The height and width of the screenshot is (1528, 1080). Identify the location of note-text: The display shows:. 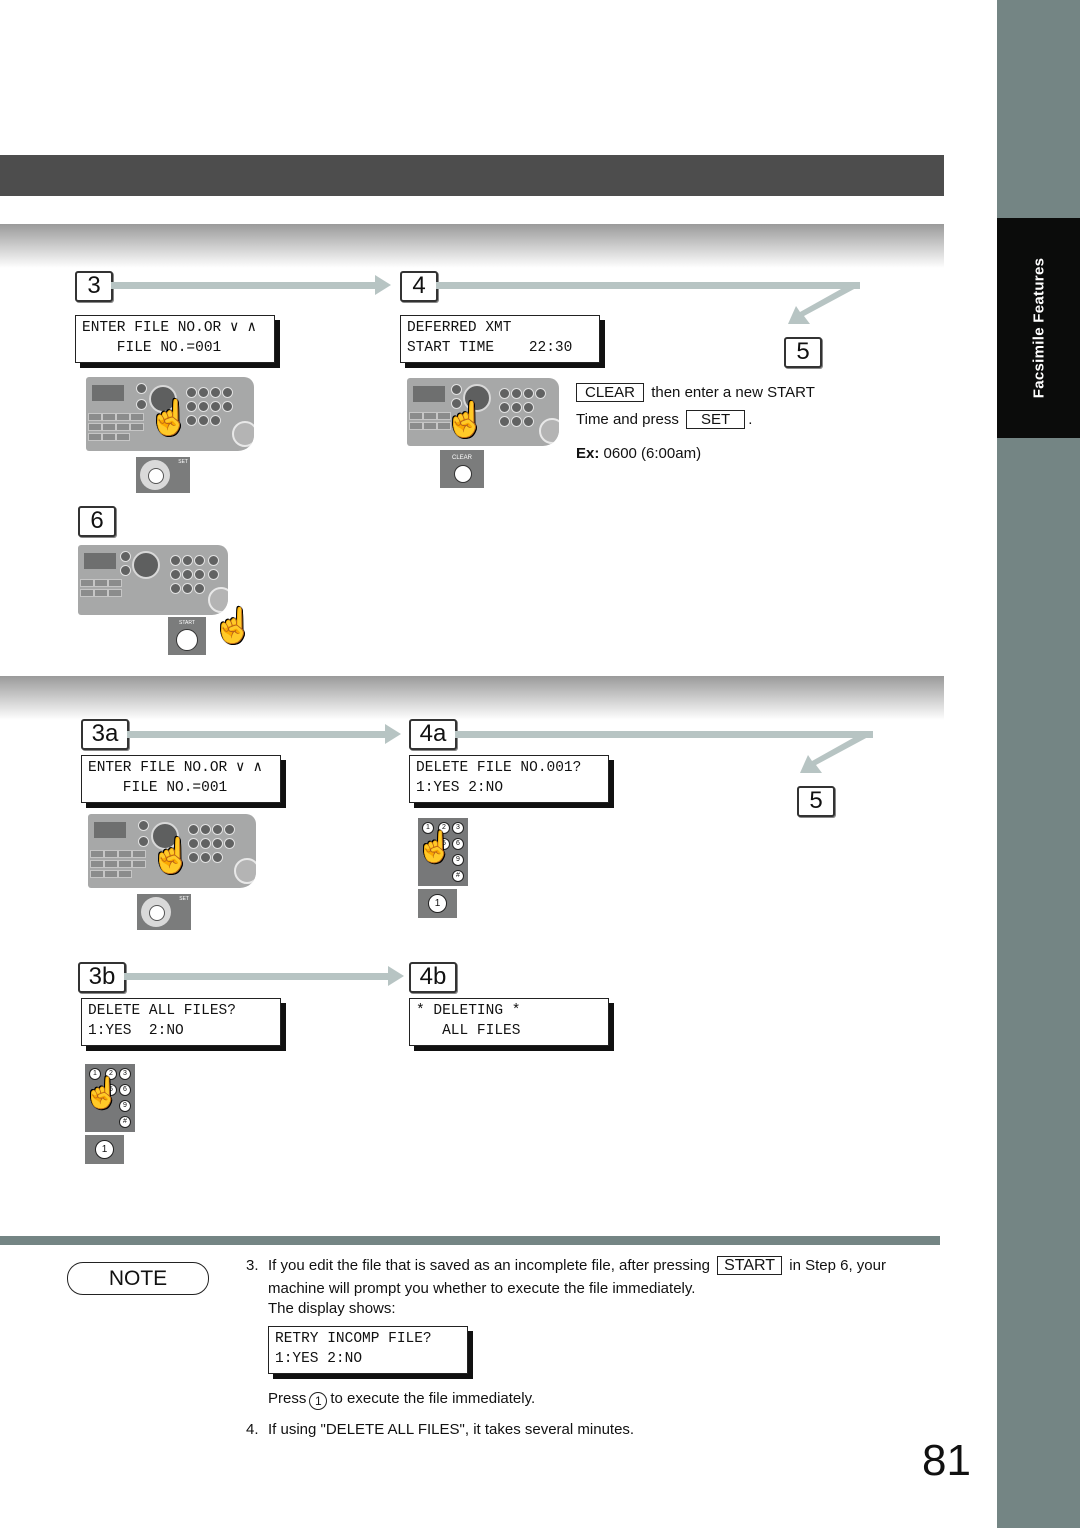
(332, 1308).